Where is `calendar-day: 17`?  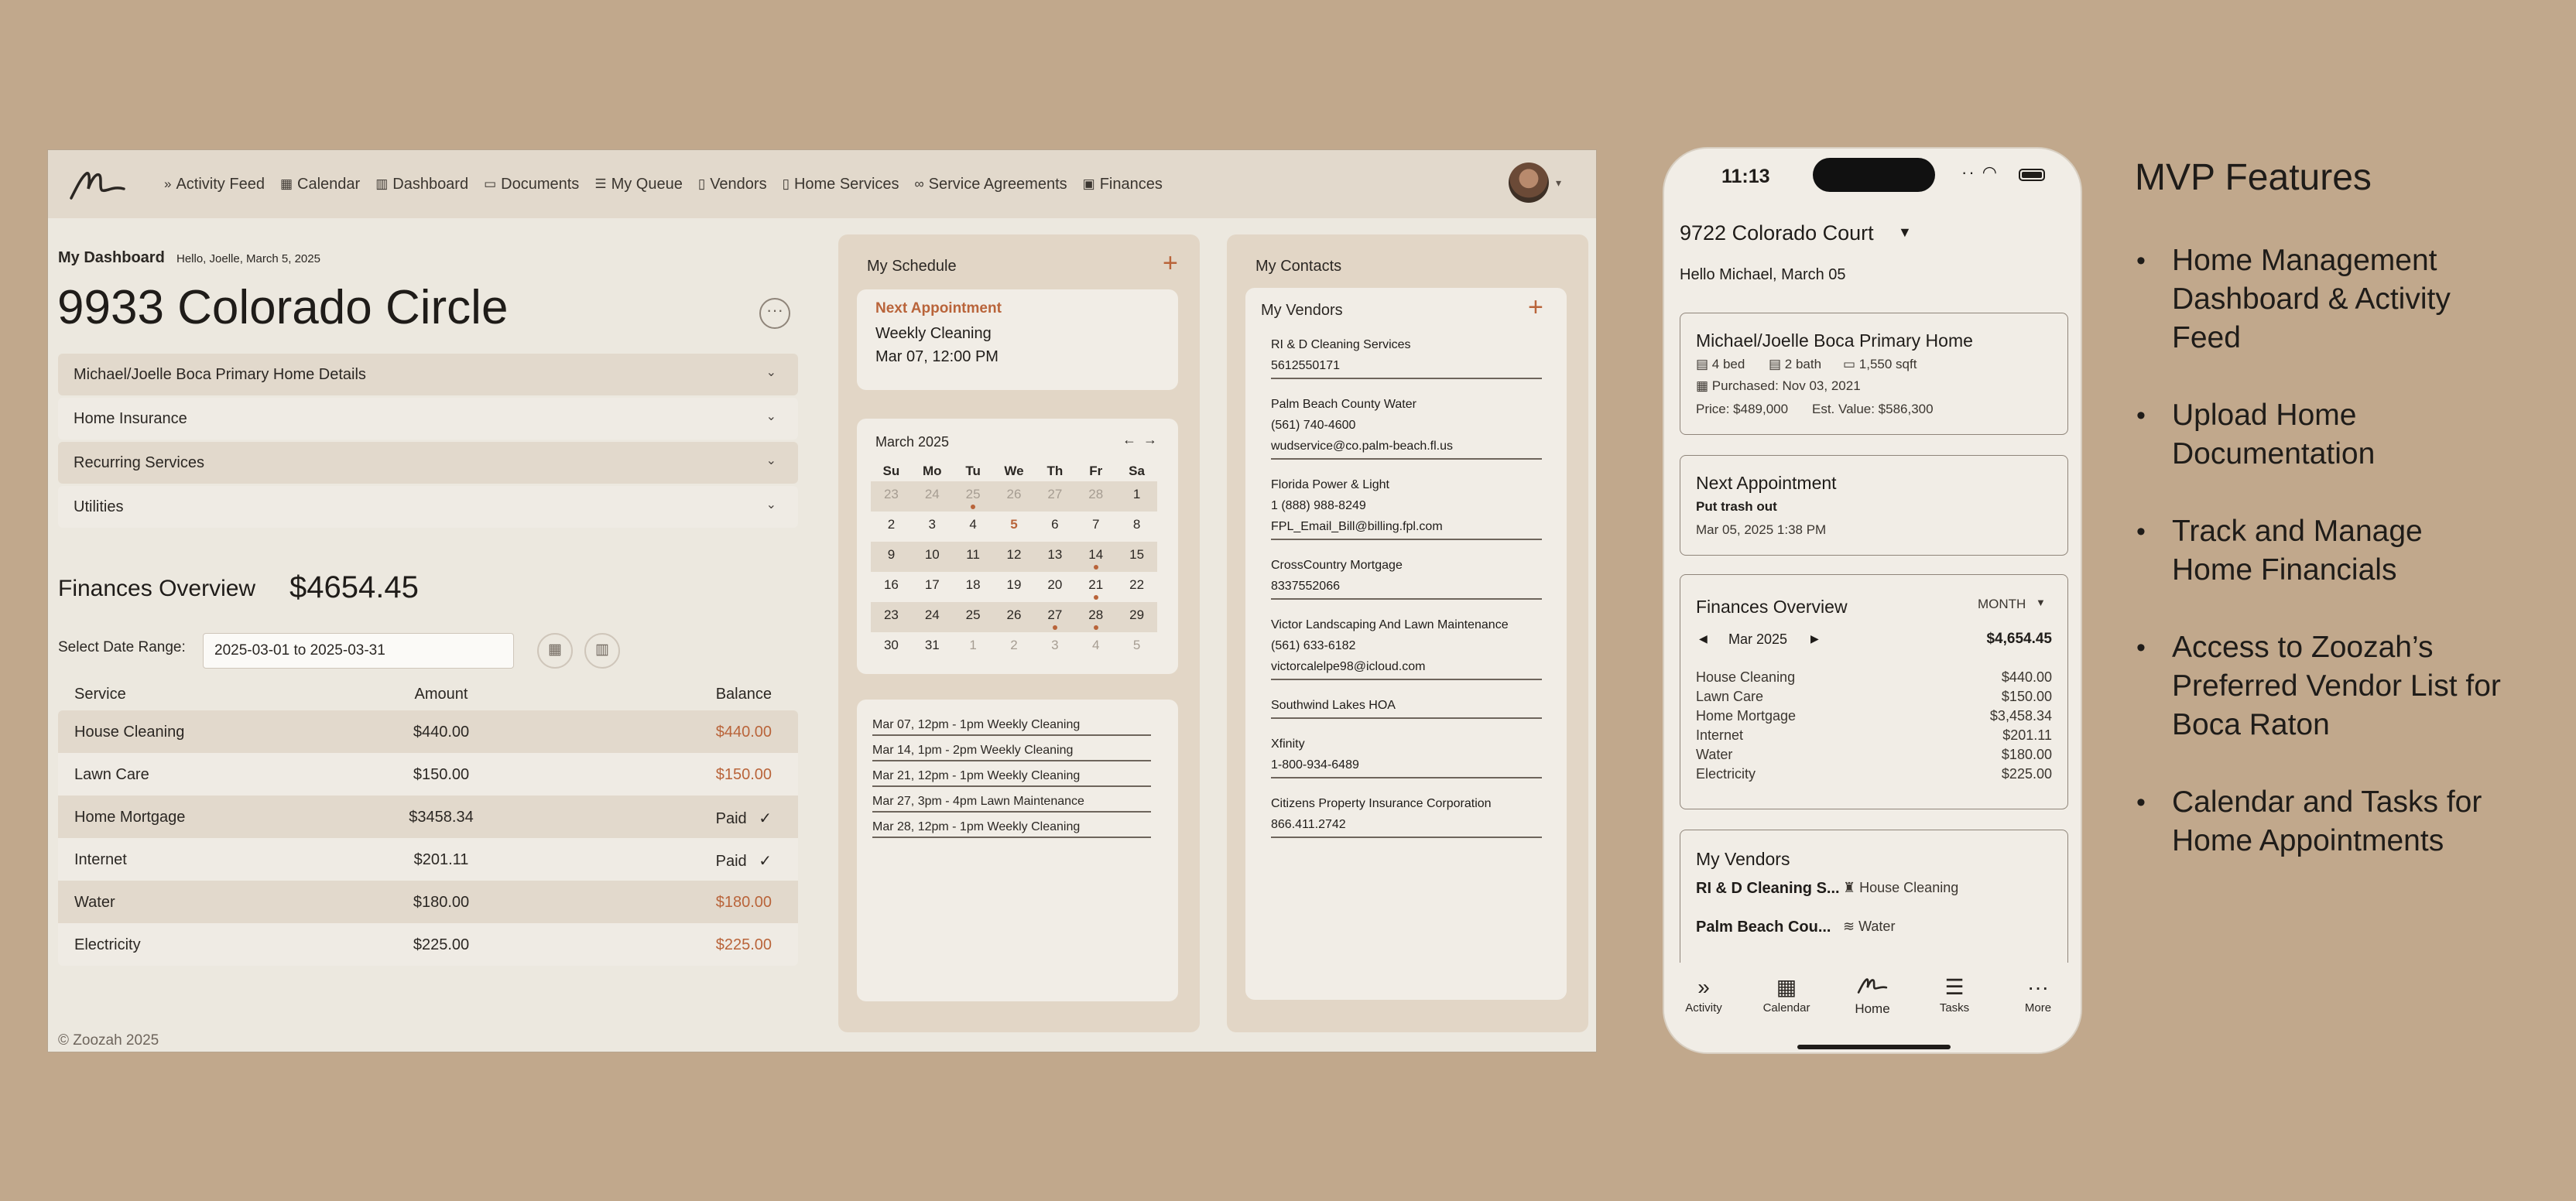
calendar-day: 17 is located at coordinates (932, 587).